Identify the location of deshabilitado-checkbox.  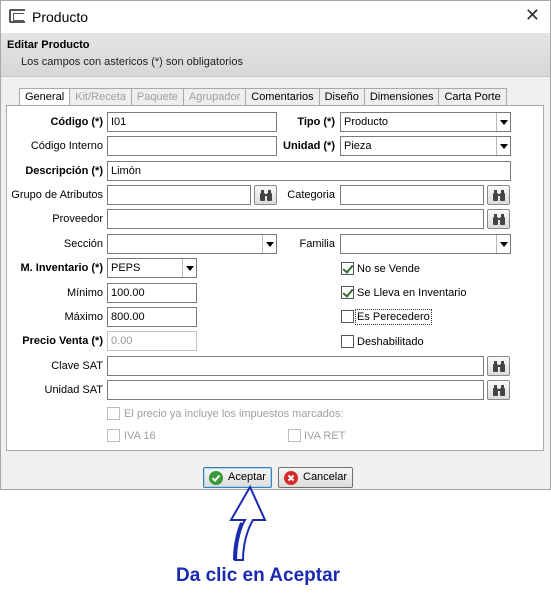
(347, 341).